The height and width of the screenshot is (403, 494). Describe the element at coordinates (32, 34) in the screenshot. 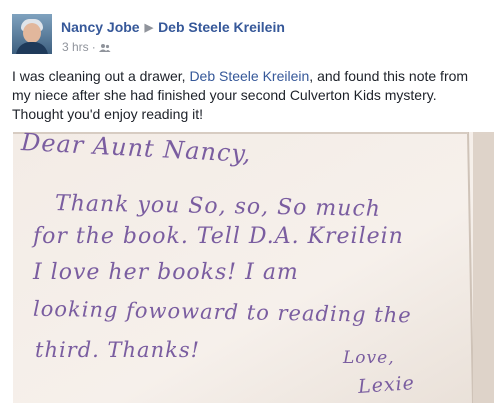

I see `author-avatar` at that location.